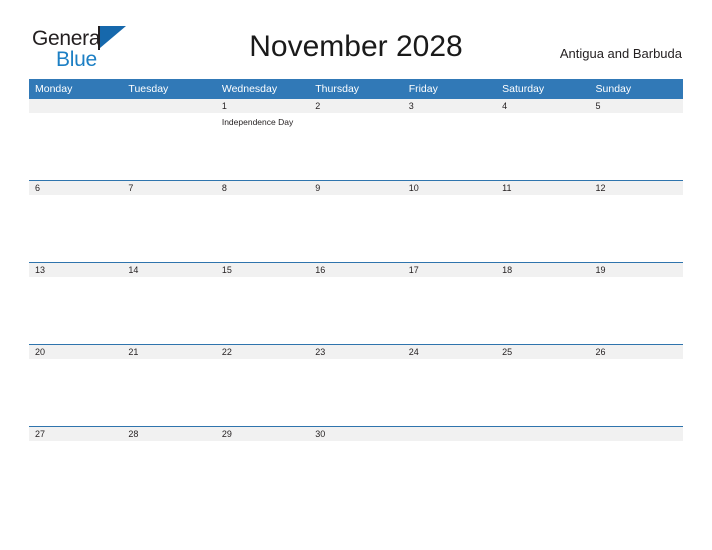 The image size is (712, 550). I want to click on day-cell-content: 1 Independence Day, so click(262, 139).